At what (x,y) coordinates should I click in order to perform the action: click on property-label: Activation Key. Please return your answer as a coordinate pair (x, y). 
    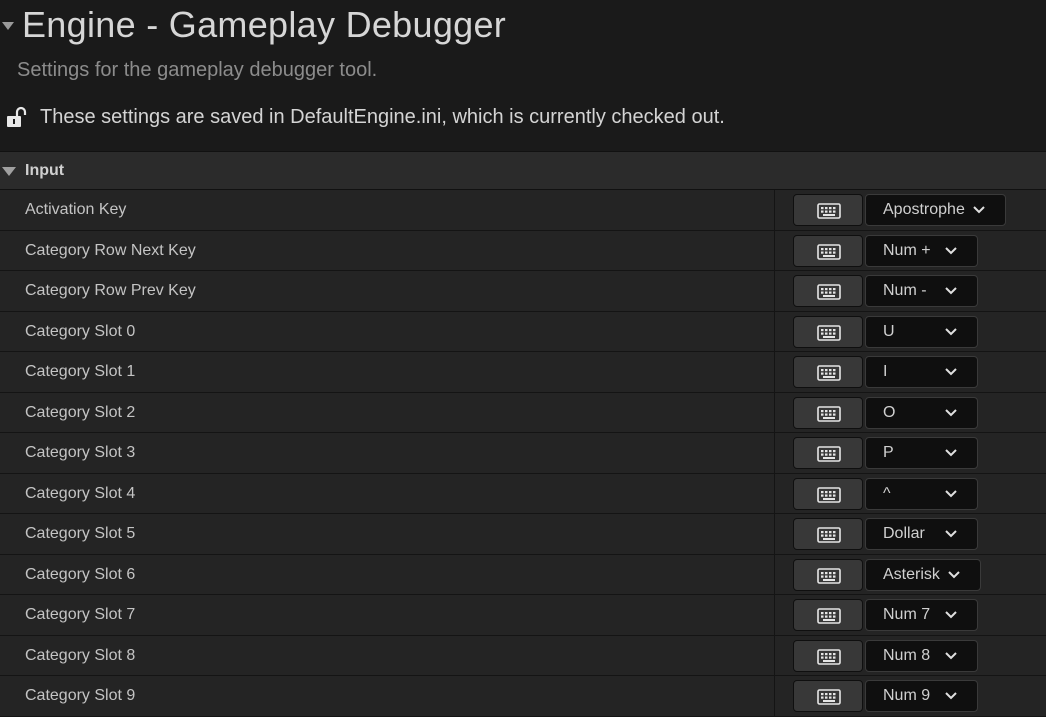
    Looking at the image, I should click on (76, 209).